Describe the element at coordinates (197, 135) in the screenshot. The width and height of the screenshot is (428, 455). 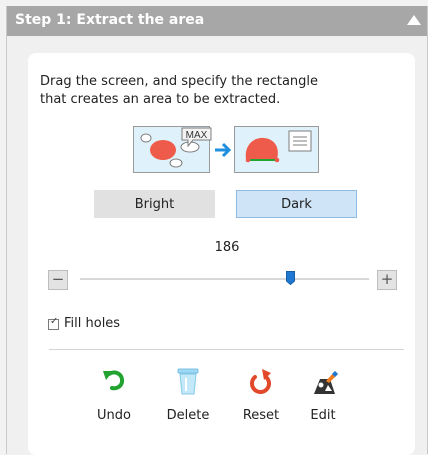
I see `max-badge-text: MAX` at that location.